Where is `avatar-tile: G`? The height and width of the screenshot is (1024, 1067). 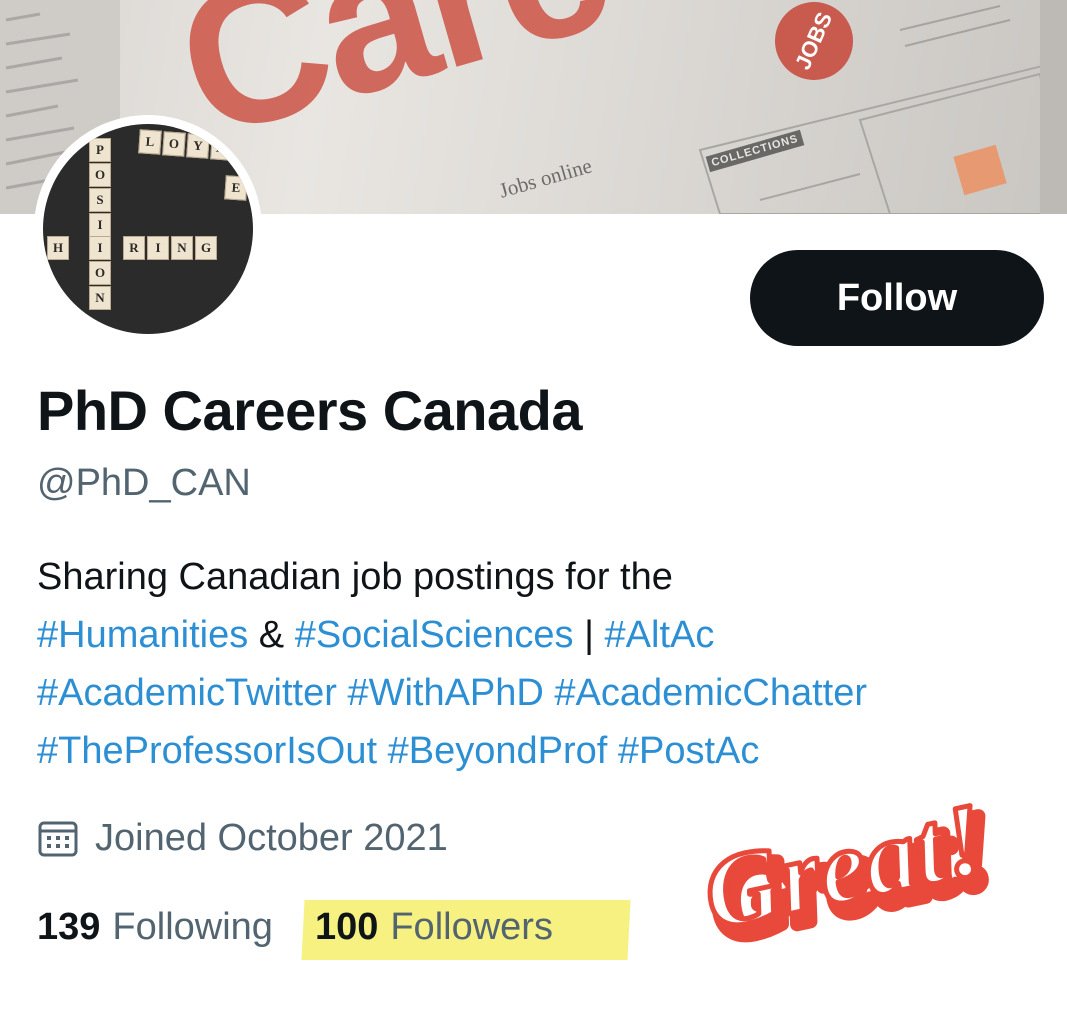 avatar-tile: G is located at coordinates (206, 248).